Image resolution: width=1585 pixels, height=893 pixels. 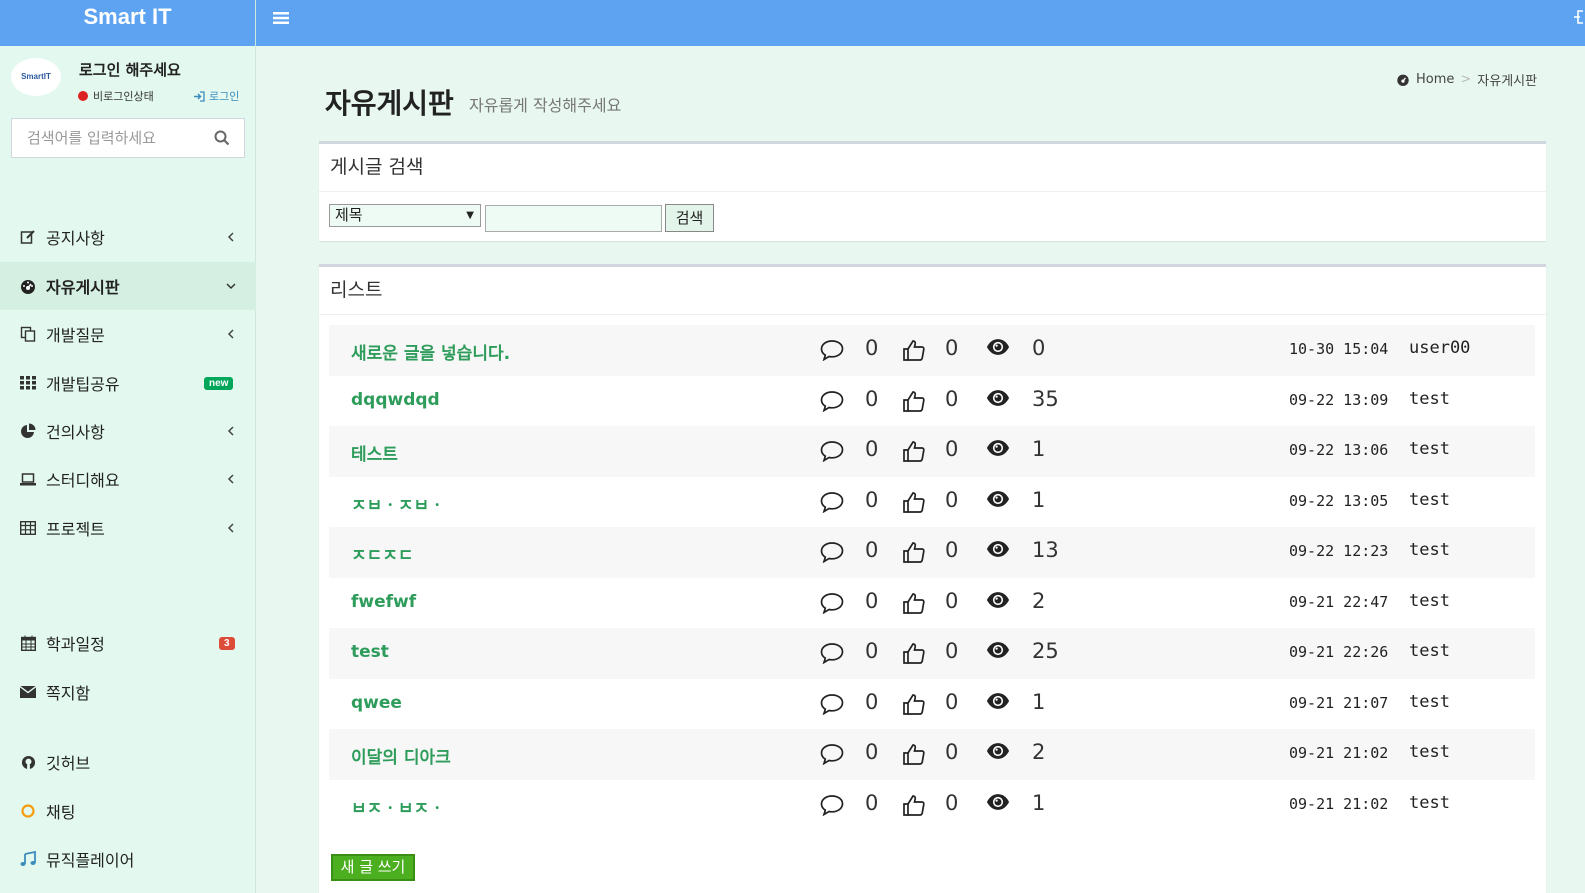 What do you see at coordinates (573, 218) in the screenshot?
I see `search-keyword-input` at bounding box center [573, 218].